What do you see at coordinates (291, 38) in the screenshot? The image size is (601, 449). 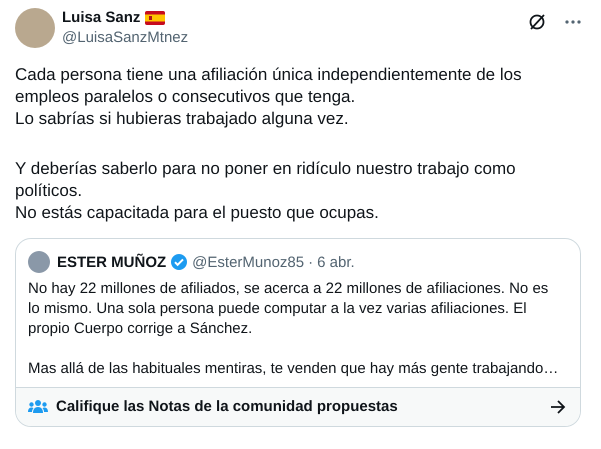 I see `author-handle: @LuisaSanzMtnez` at bounding box center [291, 38].